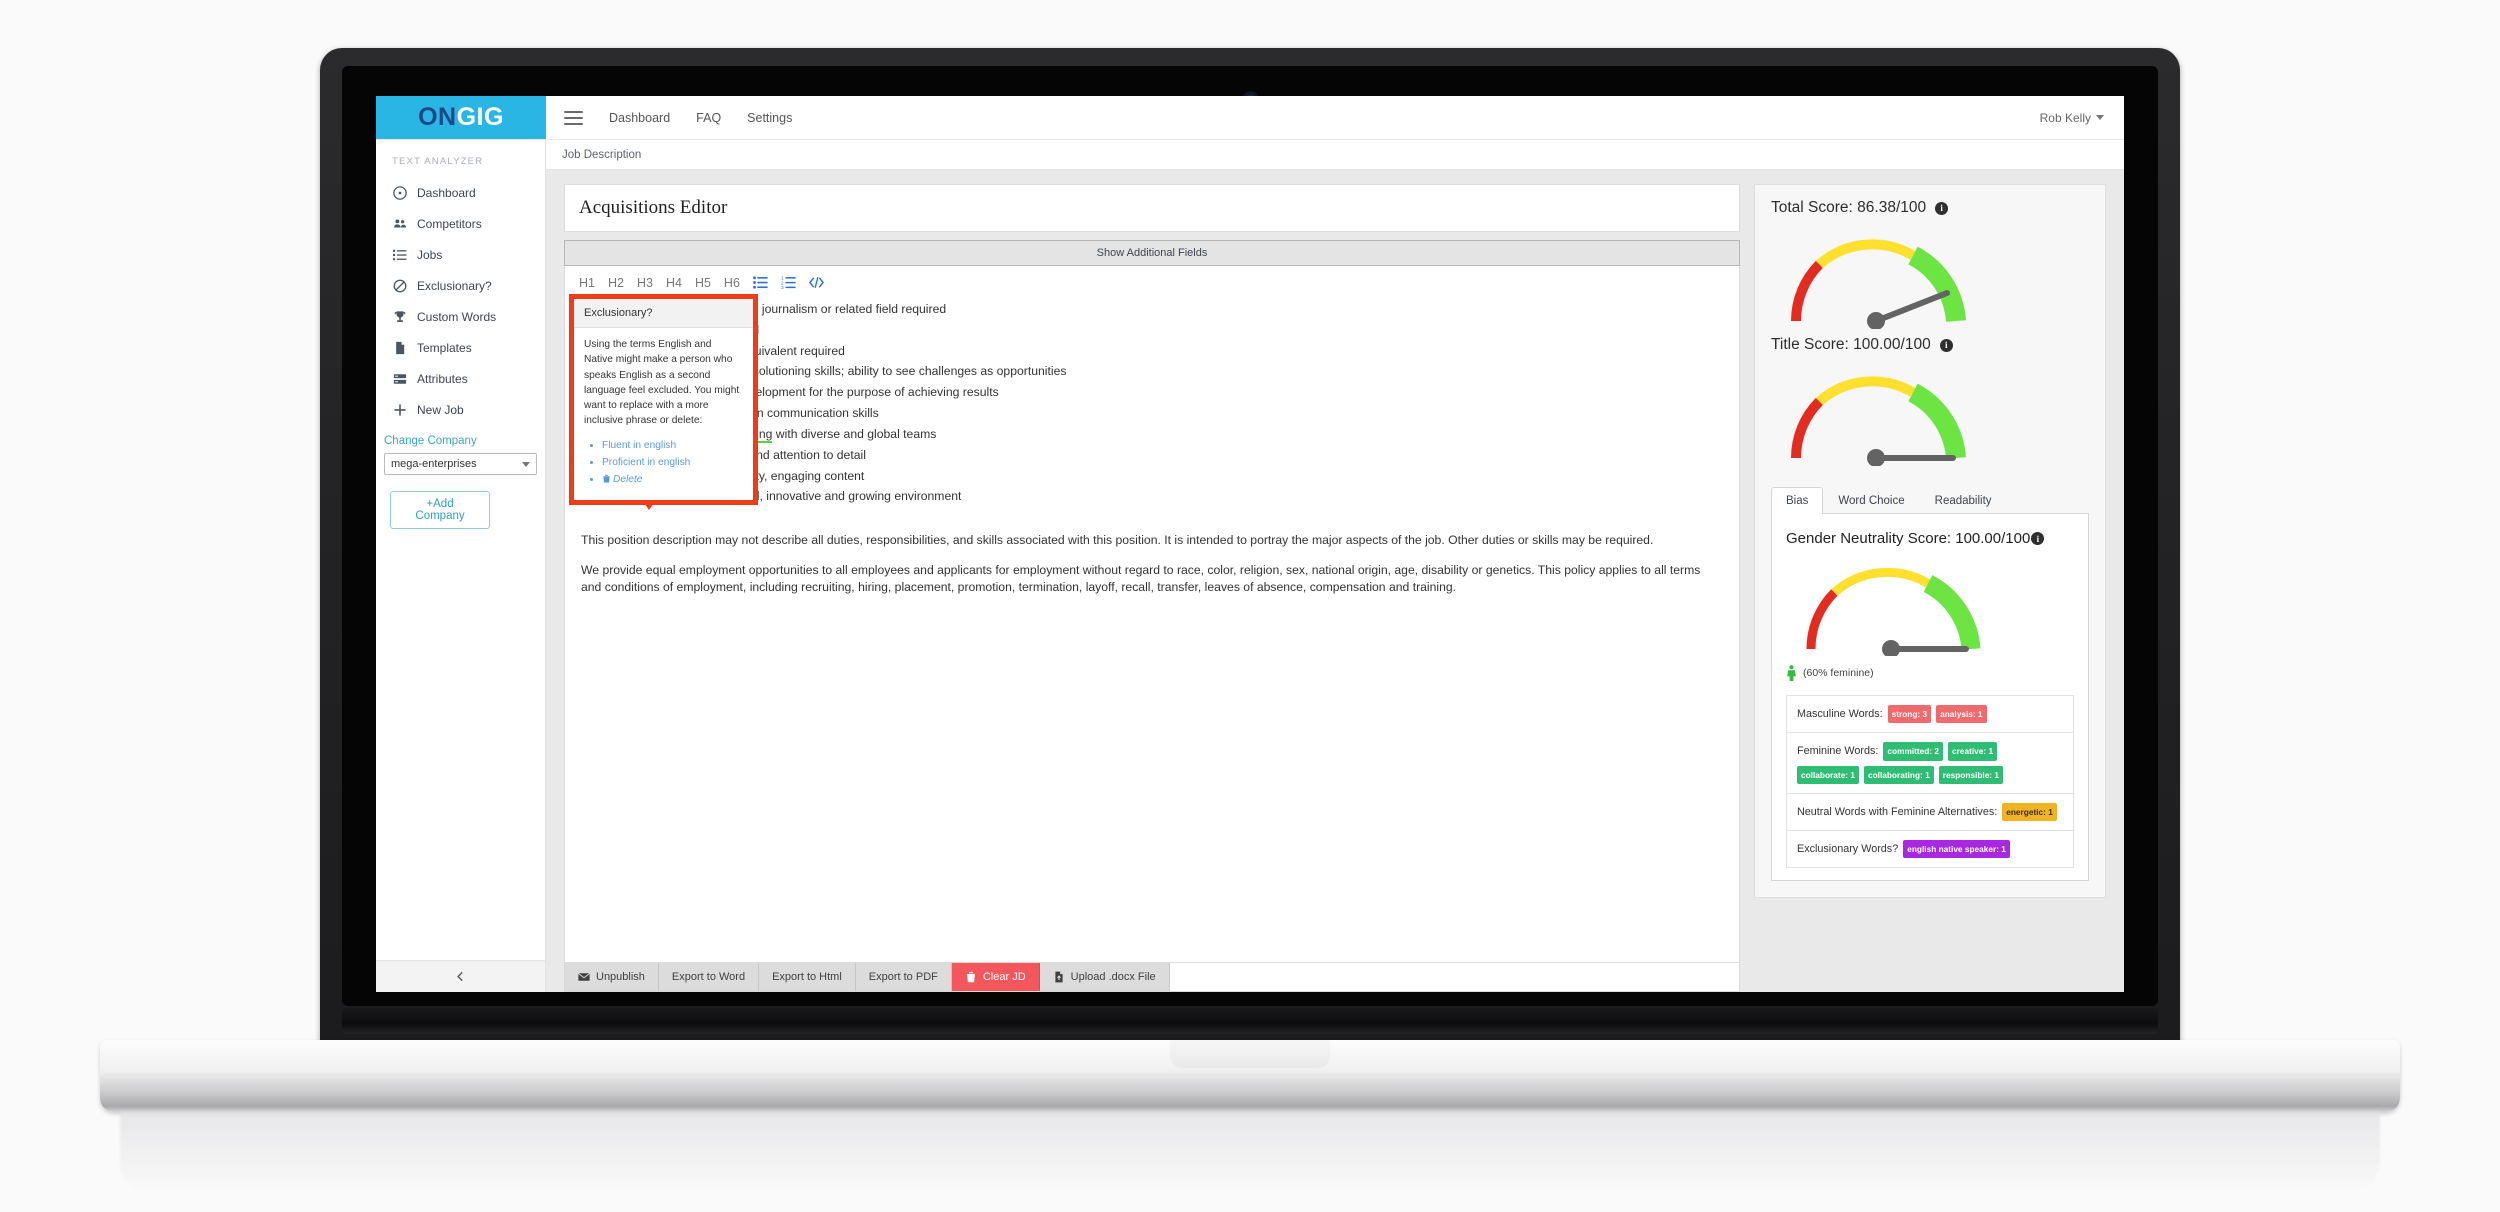 The width and height of the screenshot is (2500, 1212). Describe the element at coordinates (454, 285) in the screenshot. I see `sidebar-item-label: Exclusionary?` at that location.